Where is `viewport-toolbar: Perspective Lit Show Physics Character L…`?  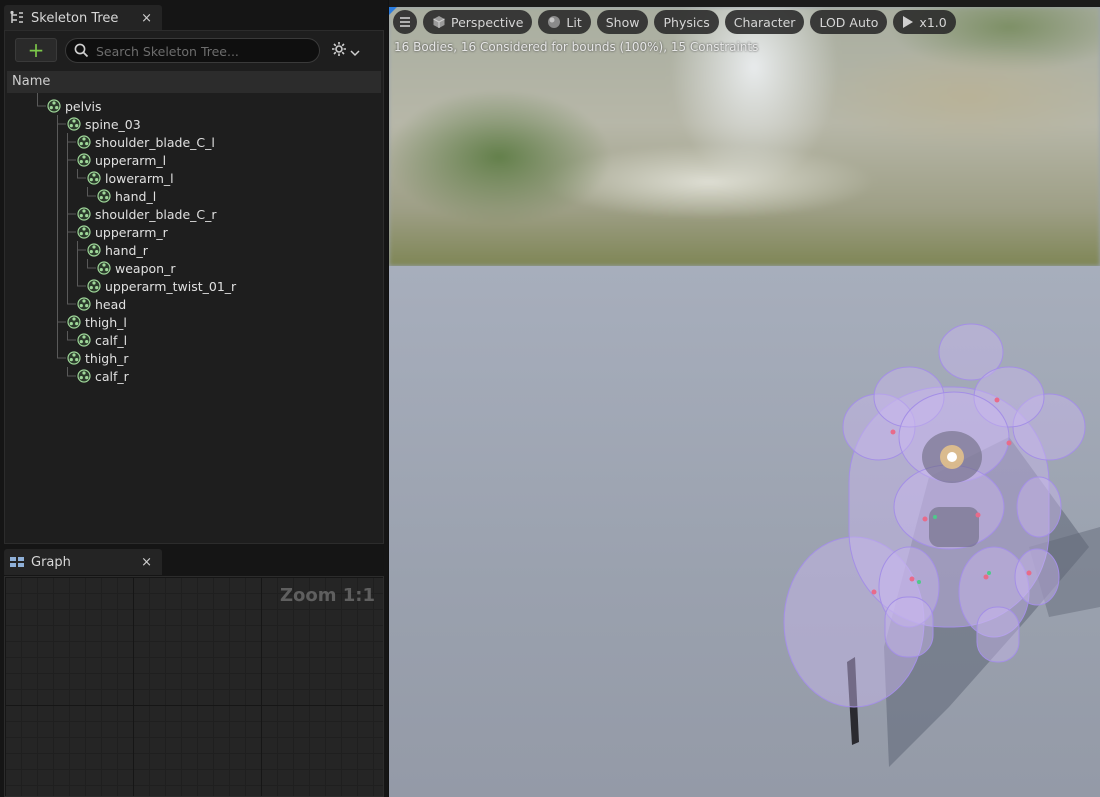 viewport-toolbar: Perspective Lit Show Physics Character L… is located at coordinates (674, 22).